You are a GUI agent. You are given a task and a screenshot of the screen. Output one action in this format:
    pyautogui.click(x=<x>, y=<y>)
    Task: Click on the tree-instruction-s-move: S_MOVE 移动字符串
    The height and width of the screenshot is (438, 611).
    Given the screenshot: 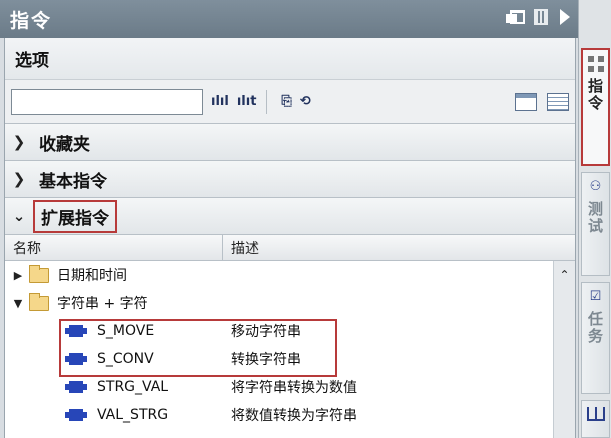 What is the action you would take?
    pyautogui.click(x=290, y=331)
    